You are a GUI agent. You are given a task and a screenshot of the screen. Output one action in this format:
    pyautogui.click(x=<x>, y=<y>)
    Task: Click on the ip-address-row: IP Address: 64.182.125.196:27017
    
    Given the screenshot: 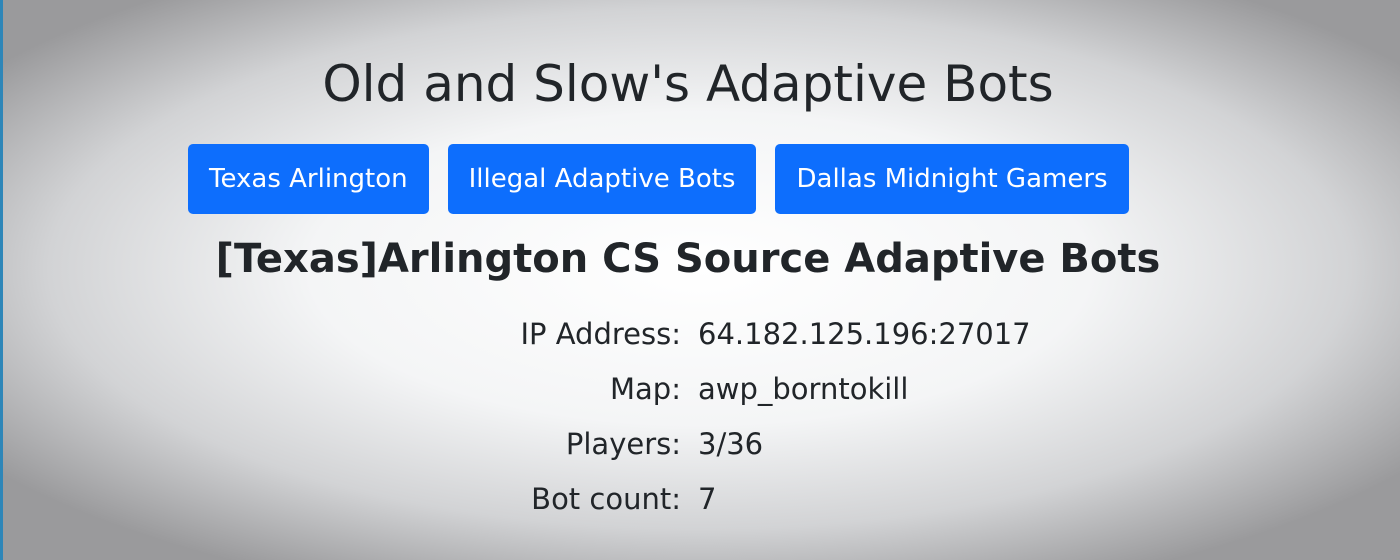 What is the action you would take?
    pyautogui.click(x=515, y=333)
    